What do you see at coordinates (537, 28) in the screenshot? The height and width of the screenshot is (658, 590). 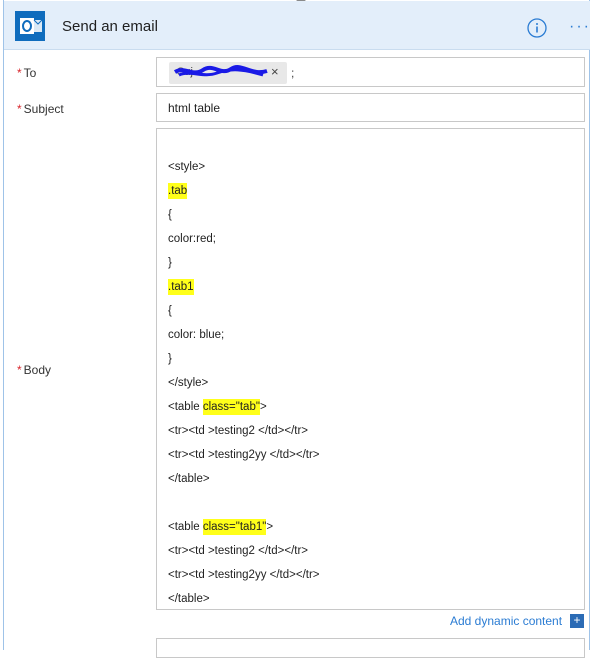 I see `info-icon` at bounding box center [537, 28].